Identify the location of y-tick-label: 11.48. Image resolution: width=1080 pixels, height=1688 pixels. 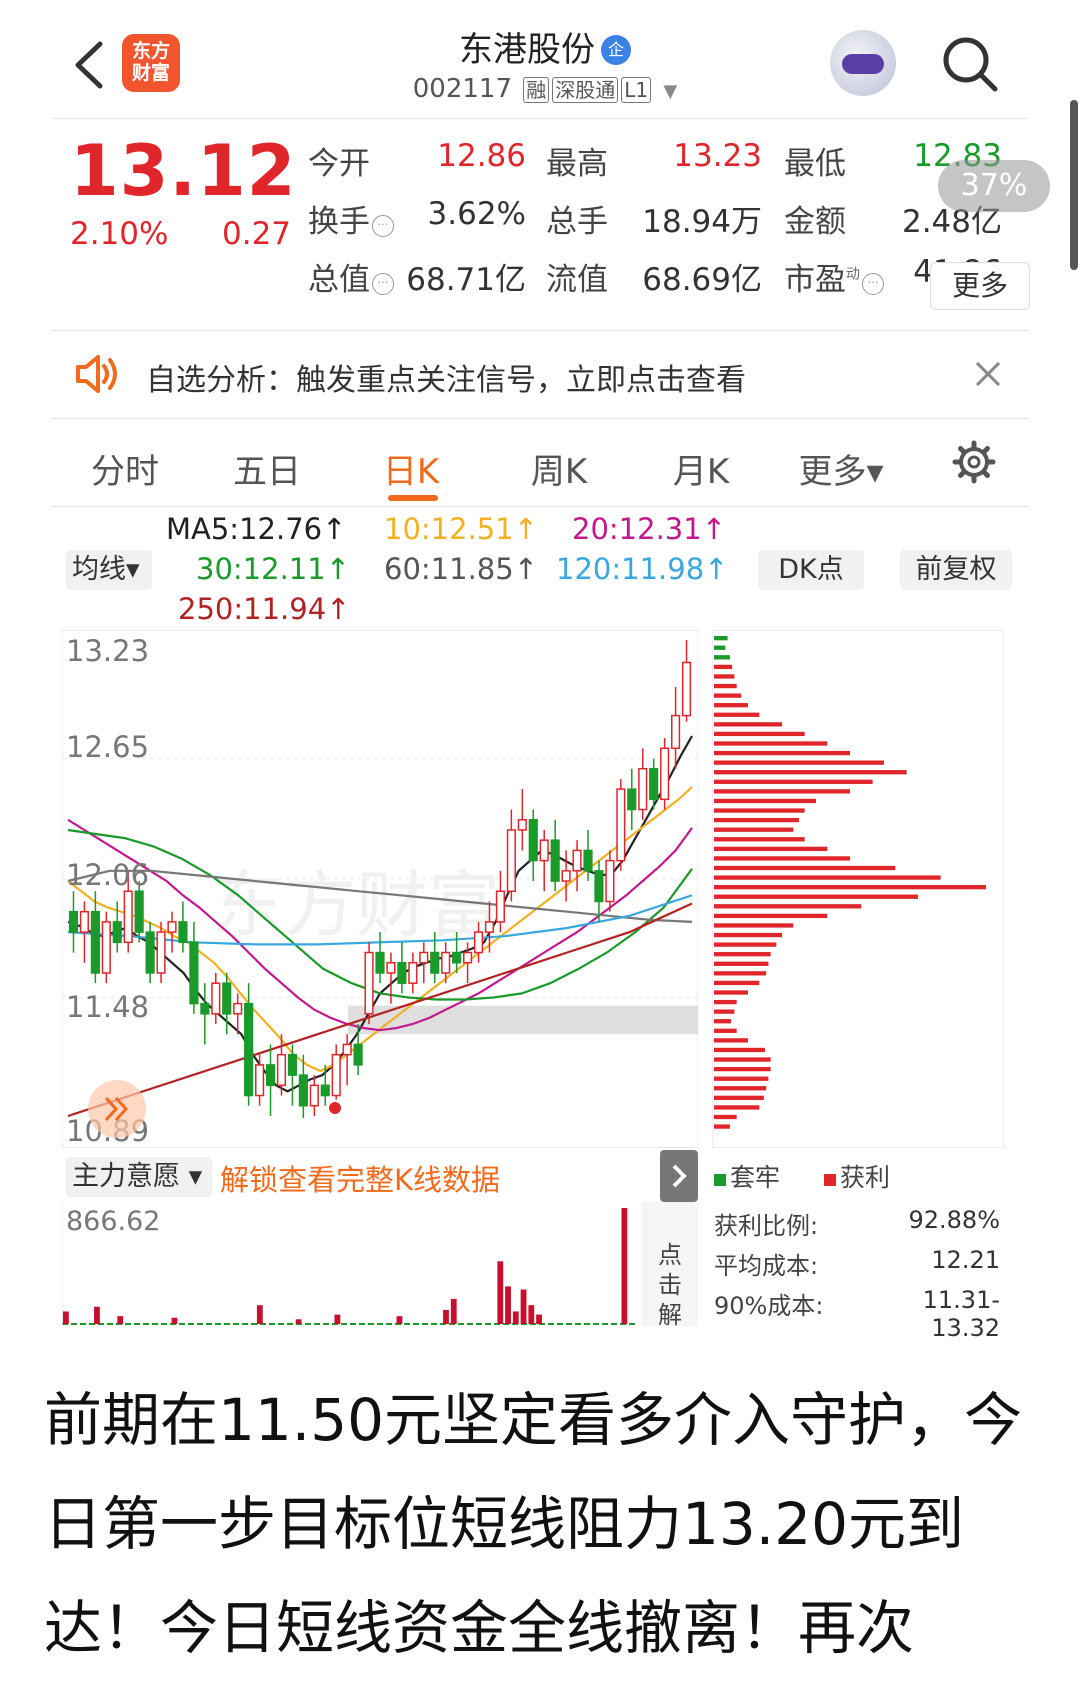
(108, 1007).